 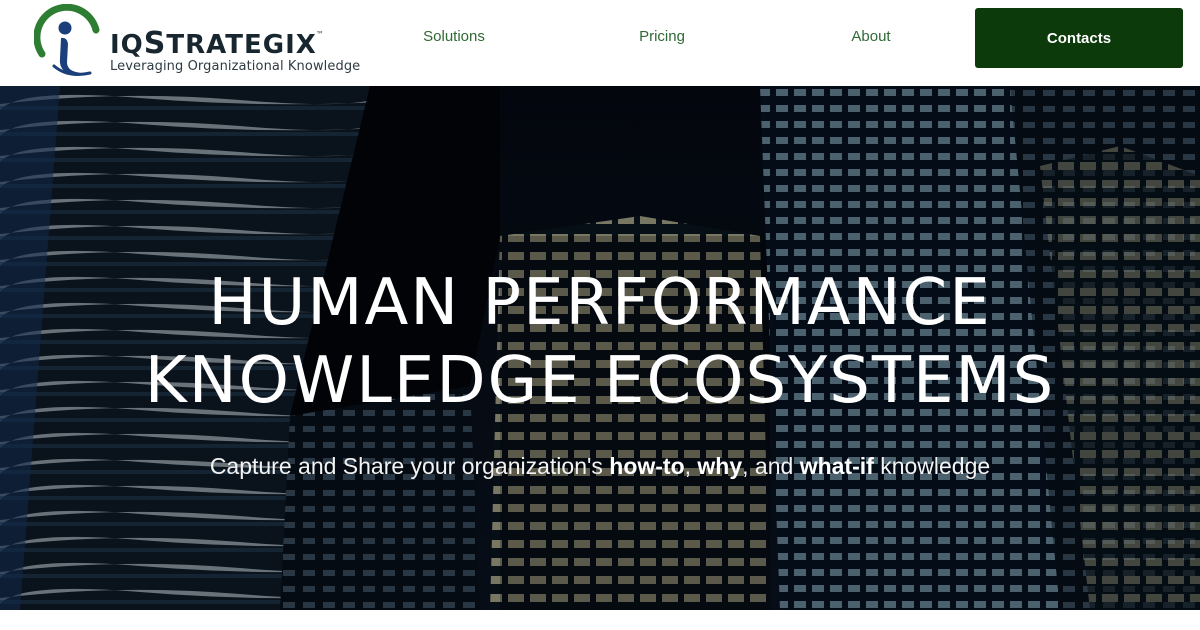 What do you see at coordinates (647, 466) in the screenshot?
I see `hero-subtitle-how-to: how-to` at bounding box center [647, 466].